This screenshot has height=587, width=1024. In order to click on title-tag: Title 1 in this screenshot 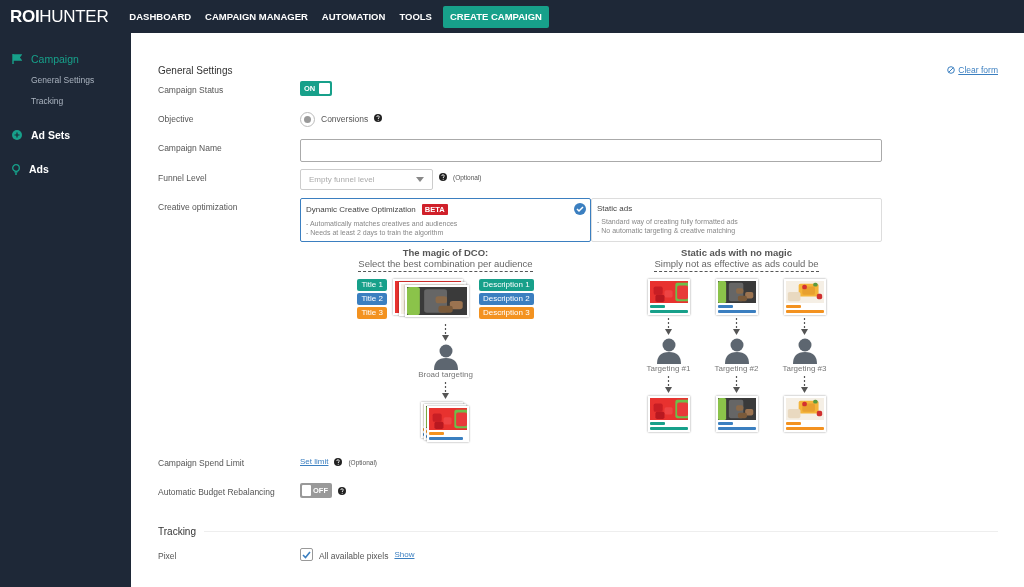, I will do `click(372, 285)`.